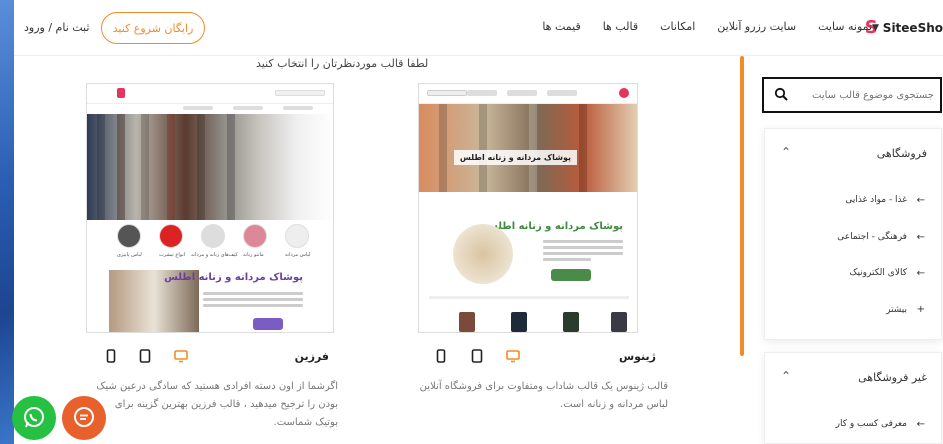 Image resolution: width=943 pixels, height=444 pixels. What do you see at coordinates (677, 26) in the screenshot?
I see `nav-item-features: امکانات` at bounding box center [677, 26].